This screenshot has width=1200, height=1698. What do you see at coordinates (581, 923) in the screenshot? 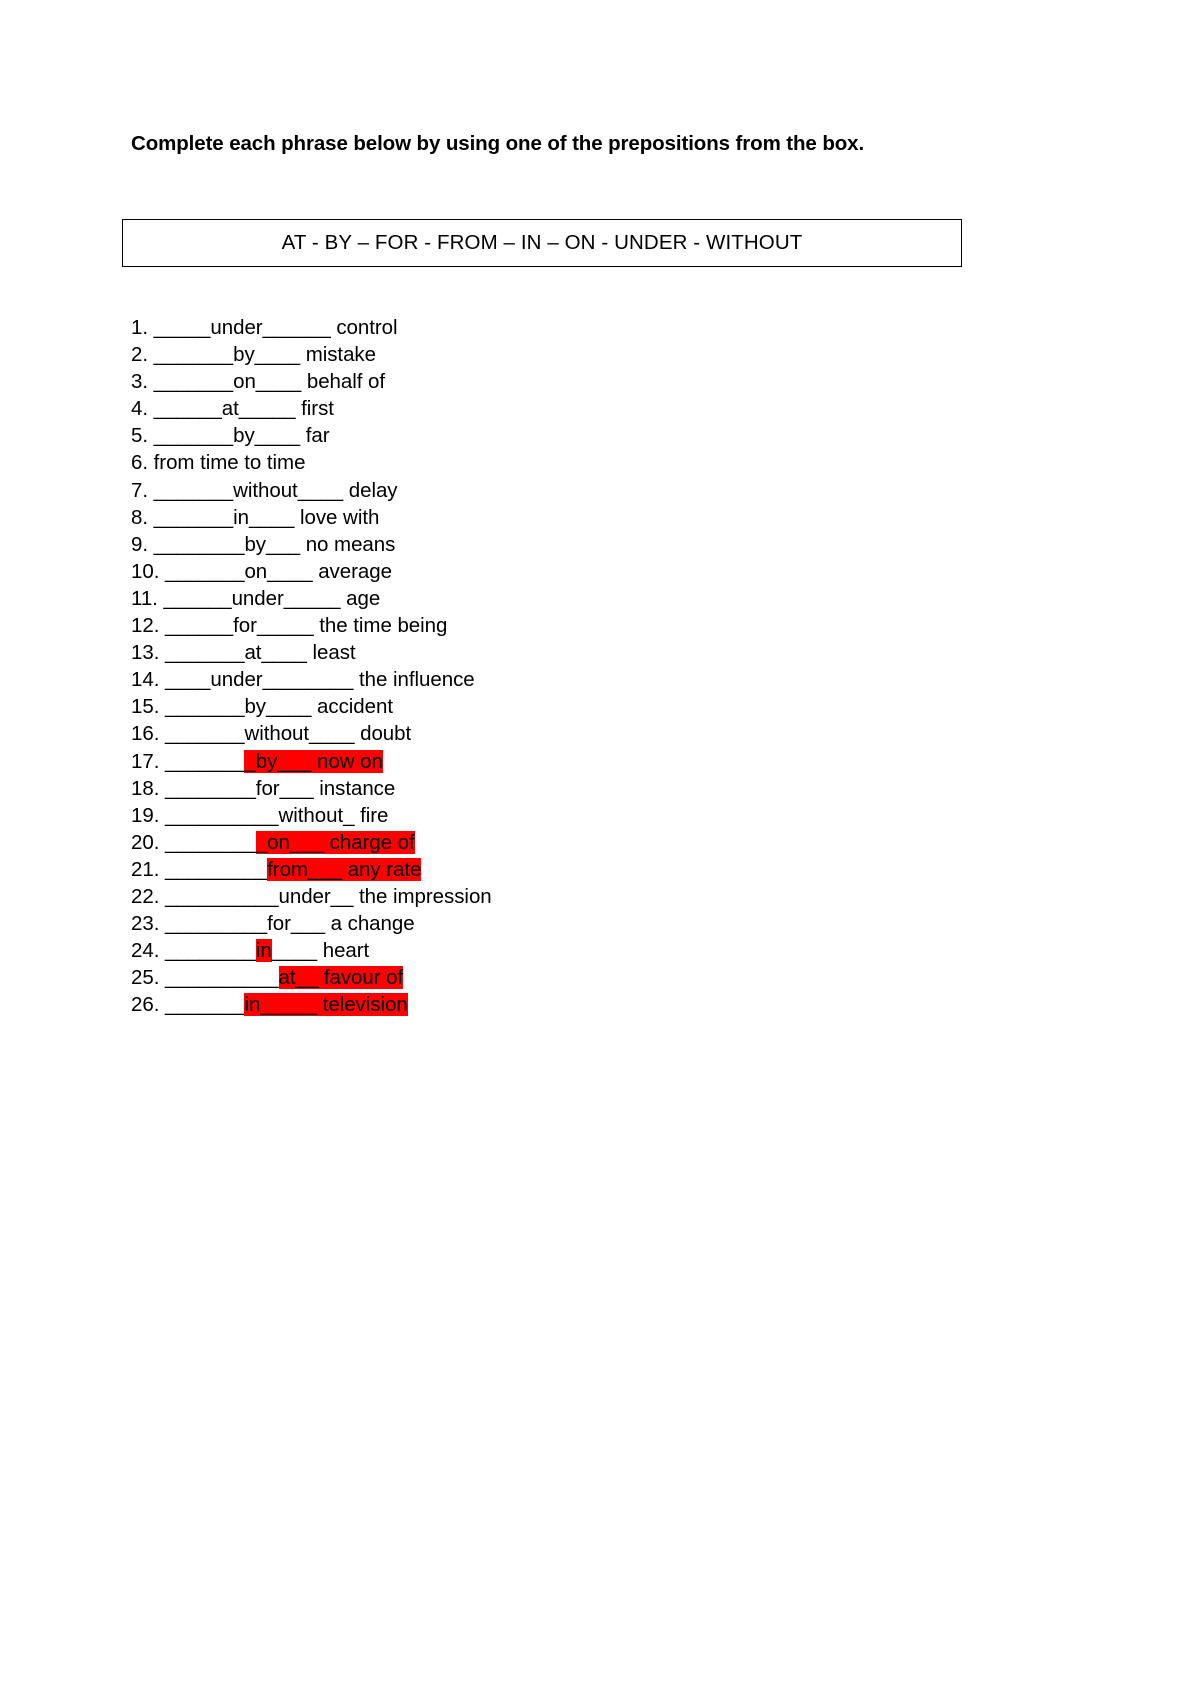
I see `exercise-item: 23. _________for___ a change` at bounding box center [581, 923].